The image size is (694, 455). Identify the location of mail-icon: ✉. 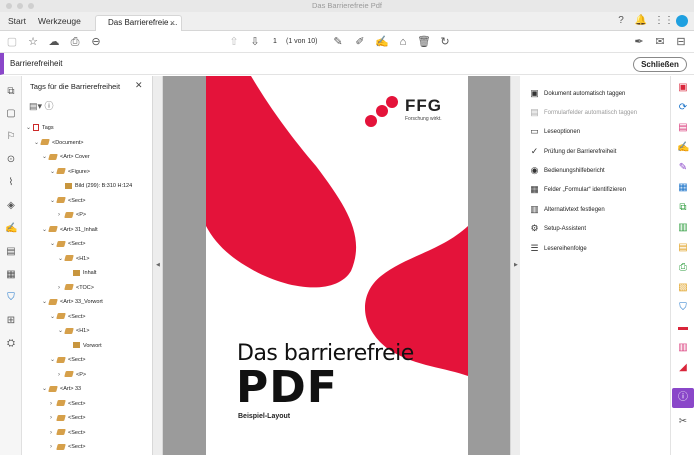
(660, 42).